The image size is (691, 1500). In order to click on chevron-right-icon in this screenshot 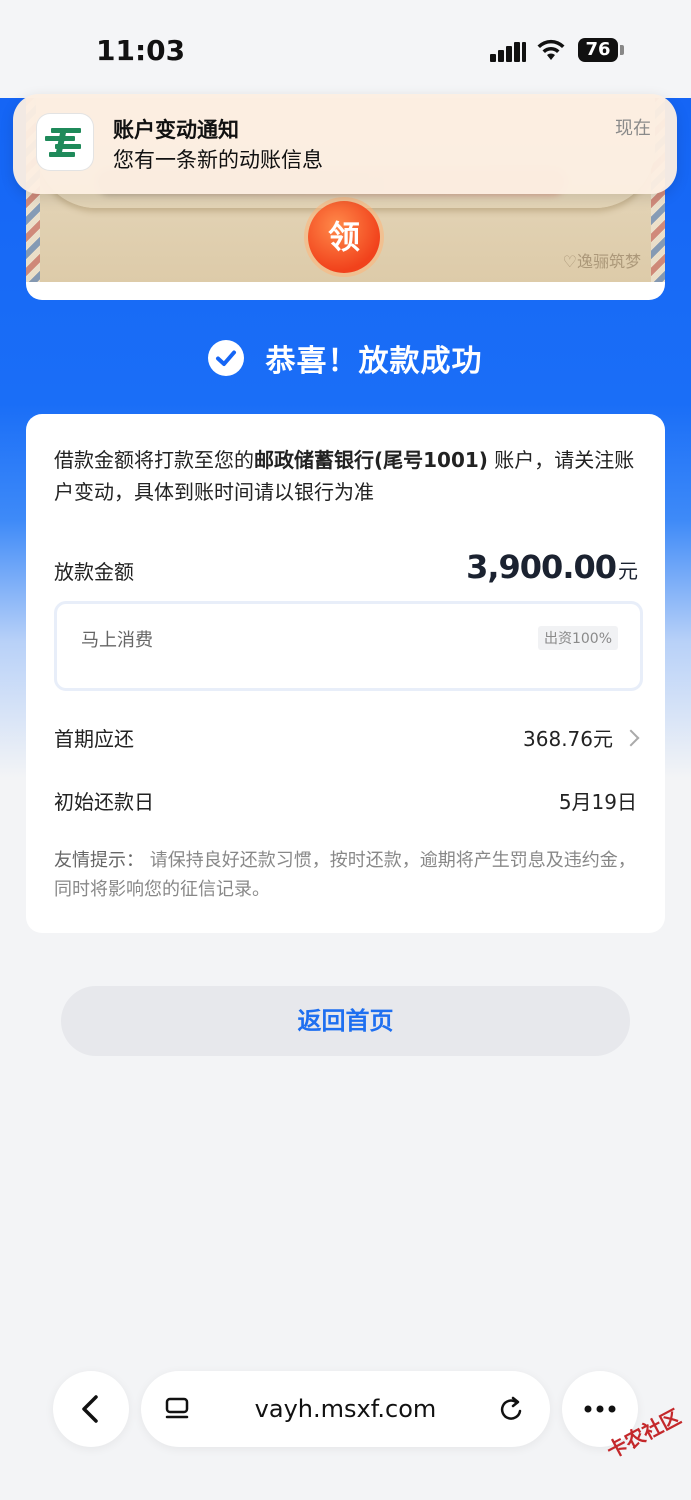, I will do `click(631, 738)`.